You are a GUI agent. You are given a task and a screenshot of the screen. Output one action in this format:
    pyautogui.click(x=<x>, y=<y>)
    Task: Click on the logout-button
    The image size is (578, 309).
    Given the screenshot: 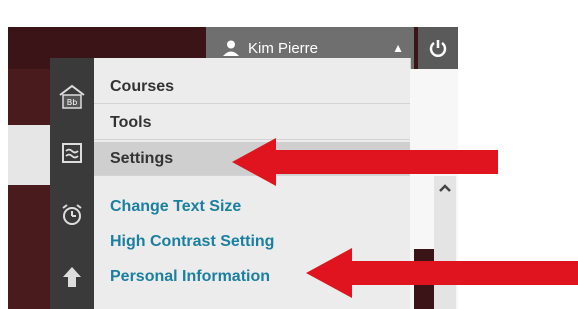 What is the action you would take?
    pyautogui.click(x=438, y=48)
    